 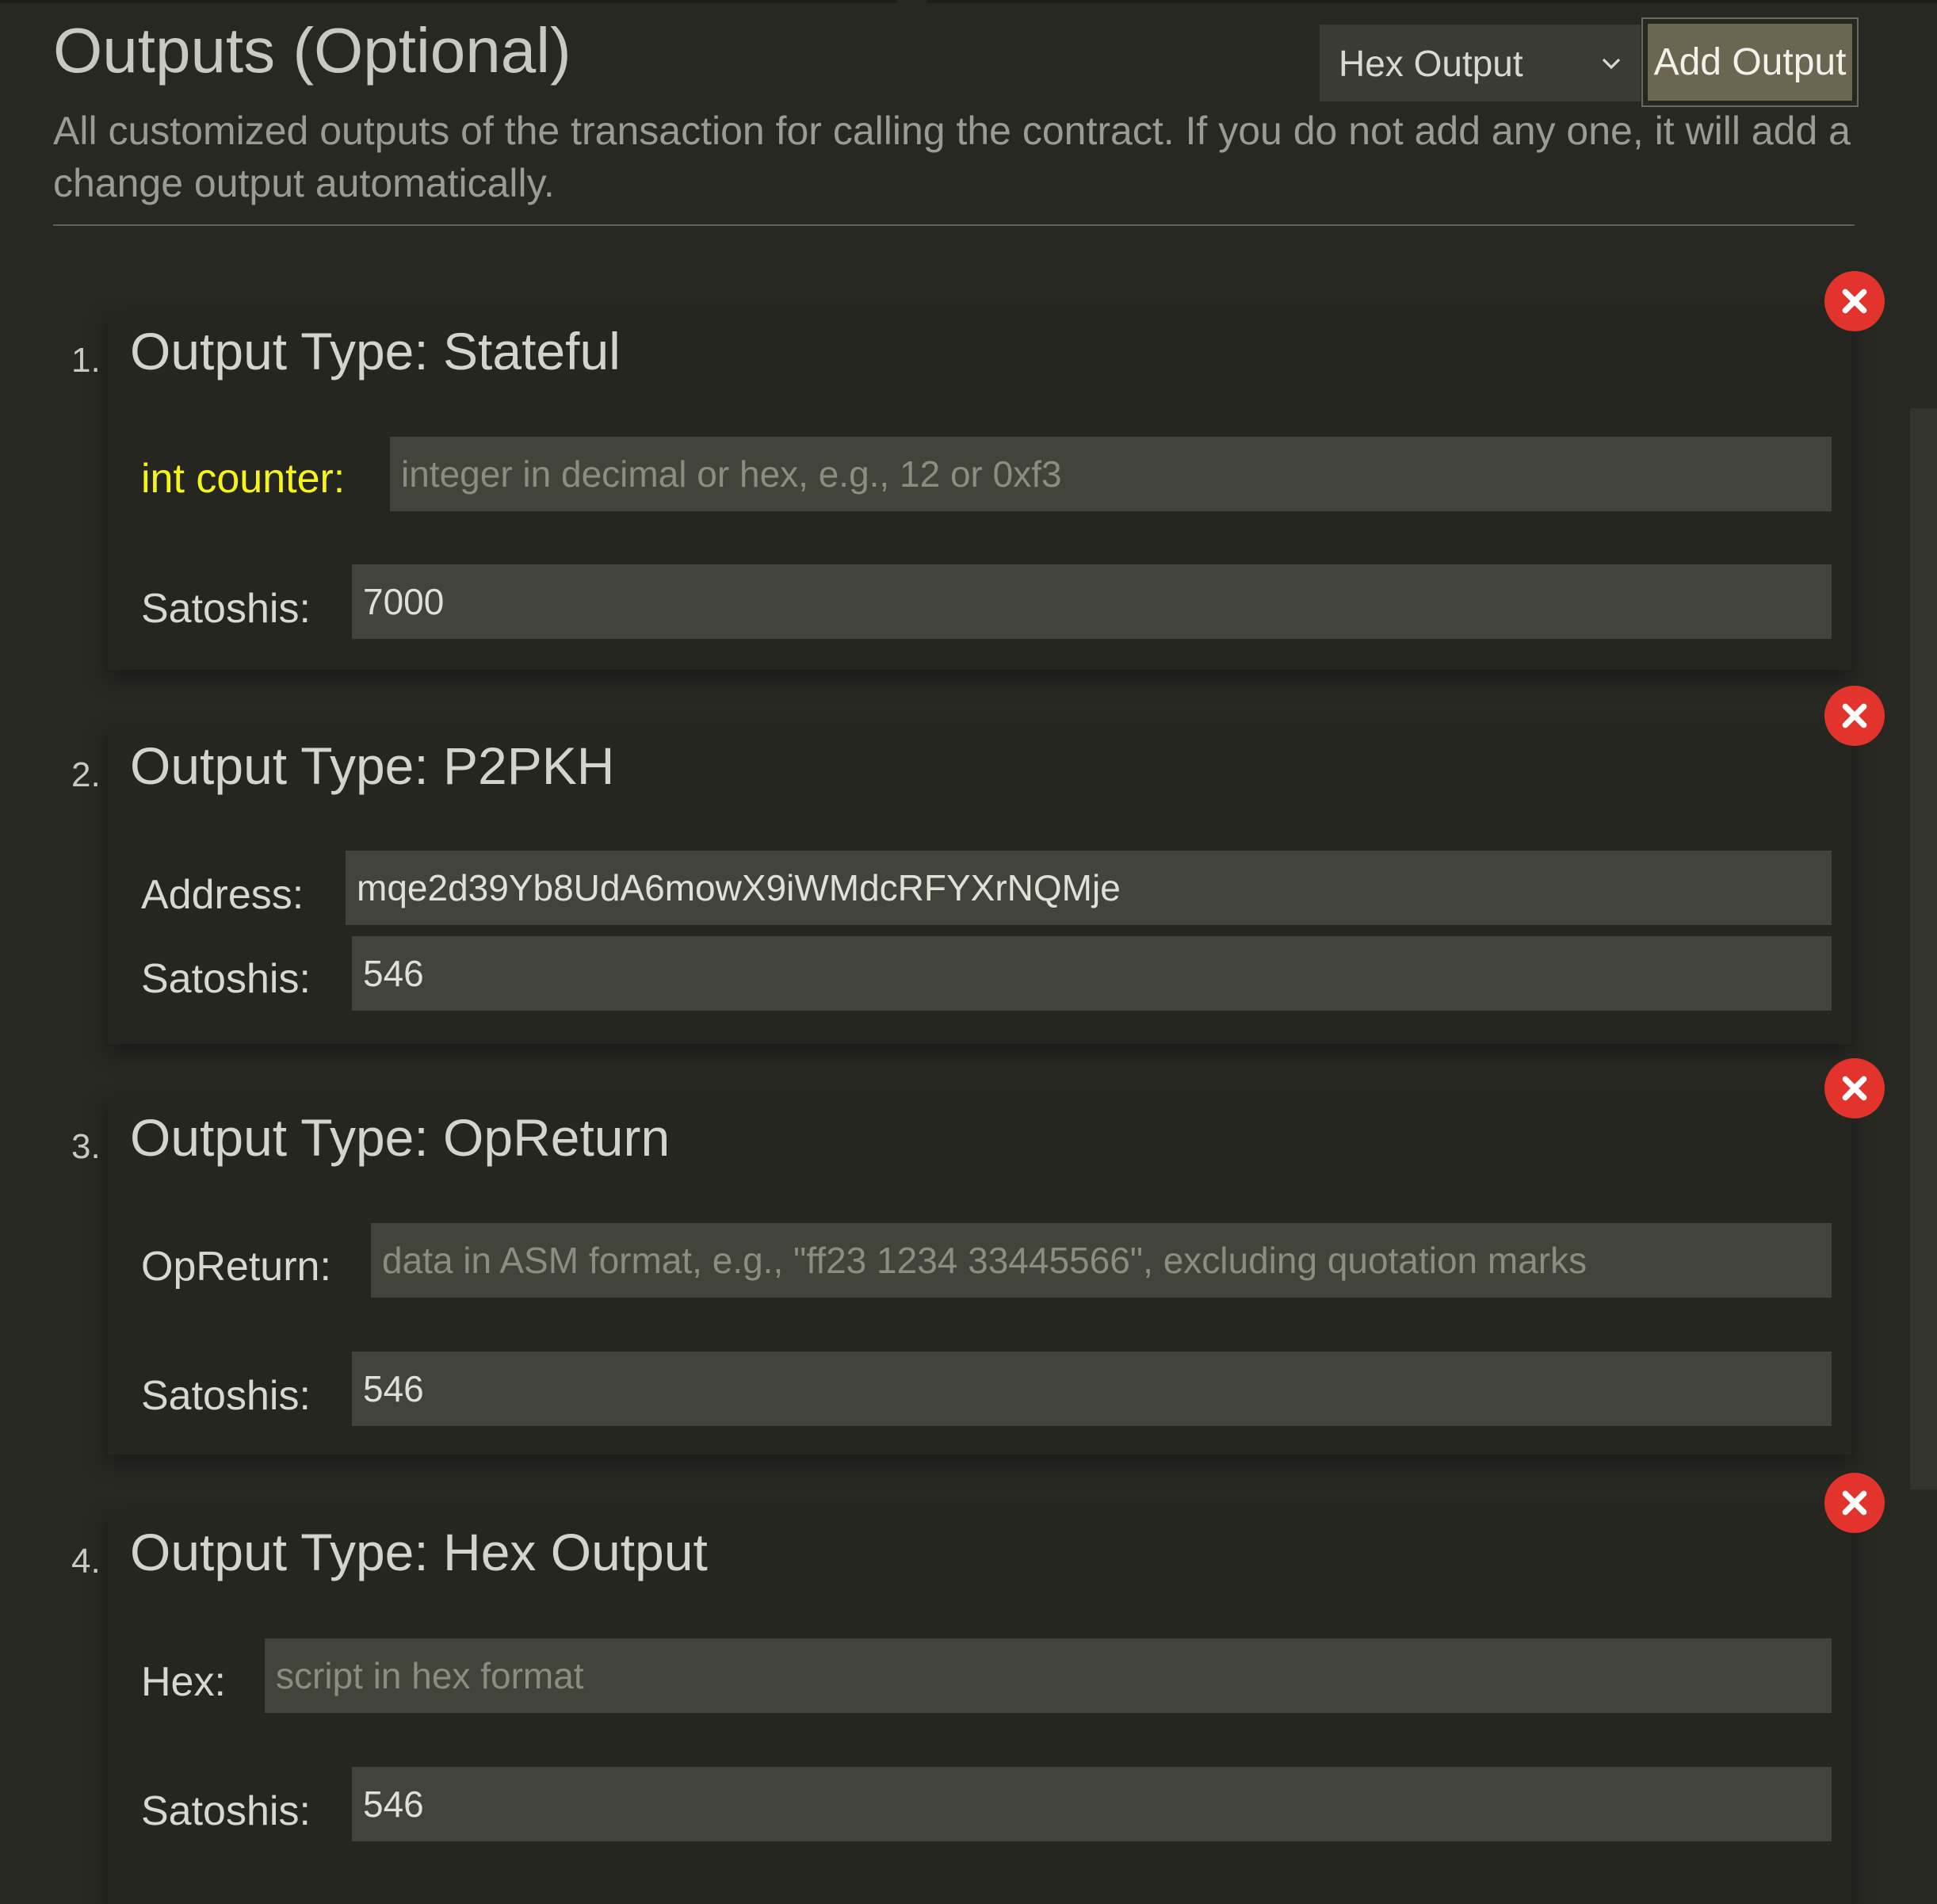 I want to click on output-title: Output Type: Stateful, so click(x=375, y=351).